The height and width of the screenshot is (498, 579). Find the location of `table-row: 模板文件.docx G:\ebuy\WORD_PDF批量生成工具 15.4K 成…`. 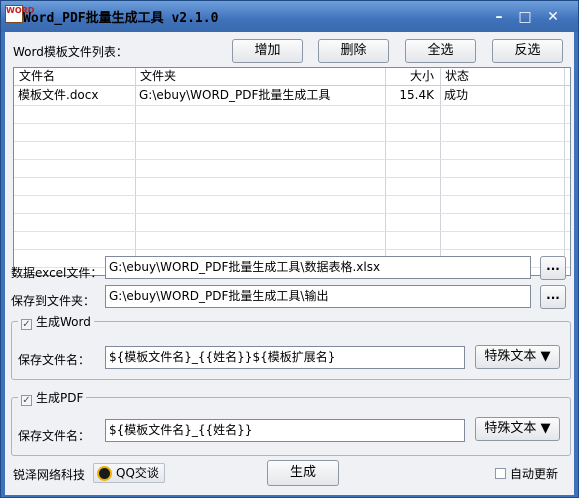

table-row: 模板文件.docx G:\ebuy\WORD_PDF批量生成工具 15.4K 成… is located at coordinates (292, 96).